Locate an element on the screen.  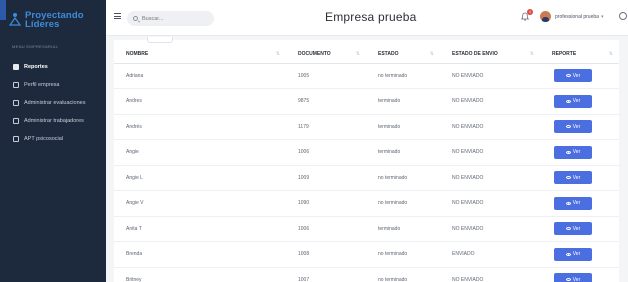
sidebar-item-label: Reportes is located at coordinates (36, 67).